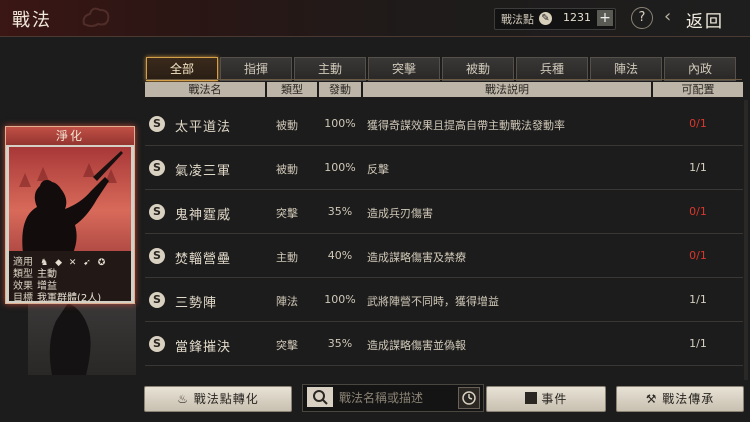 This screenshot has height=422, width=750. What do you see at coordinates (530, 398) in the screenshot?
I see `event-book-icon` at bounding box center [530, 398].